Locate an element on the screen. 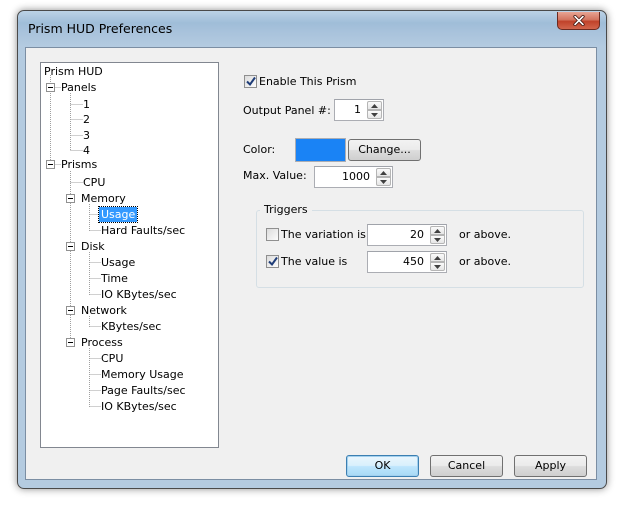 This screenshot has height=507, width=628. close-icon is located at coordinates (578, 20).